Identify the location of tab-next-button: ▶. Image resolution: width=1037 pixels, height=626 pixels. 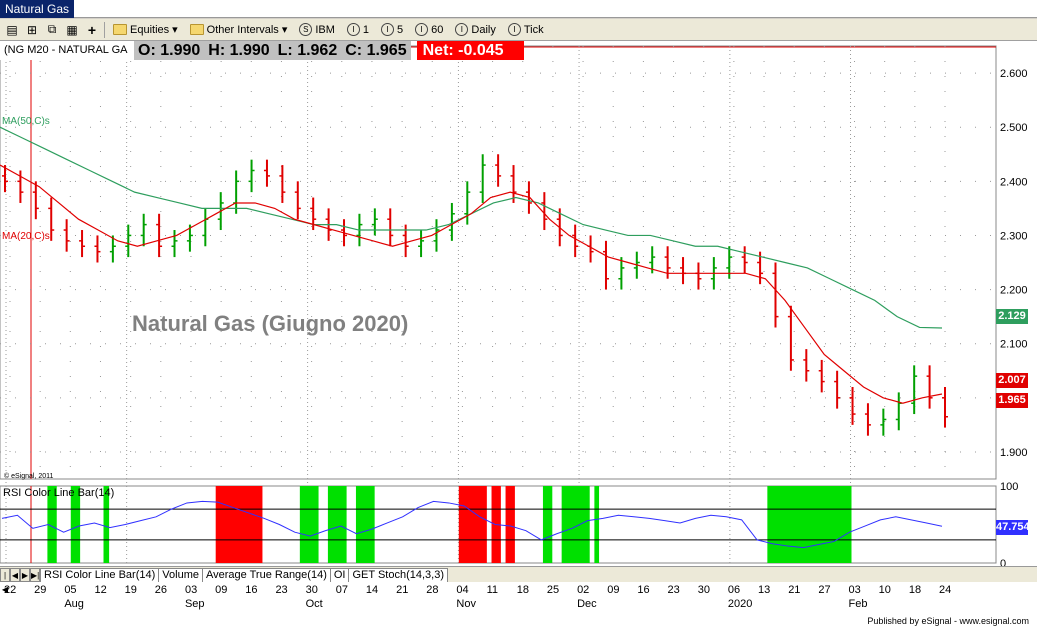
(25, 575).